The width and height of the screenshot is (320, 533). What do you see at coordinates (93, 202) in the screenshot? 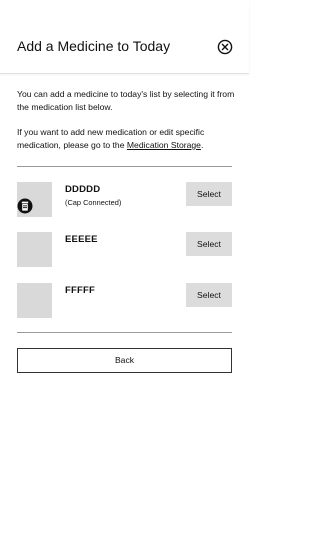
I see `medication-subtitle: (Cap Connected)` at bounding box center [93, 202].